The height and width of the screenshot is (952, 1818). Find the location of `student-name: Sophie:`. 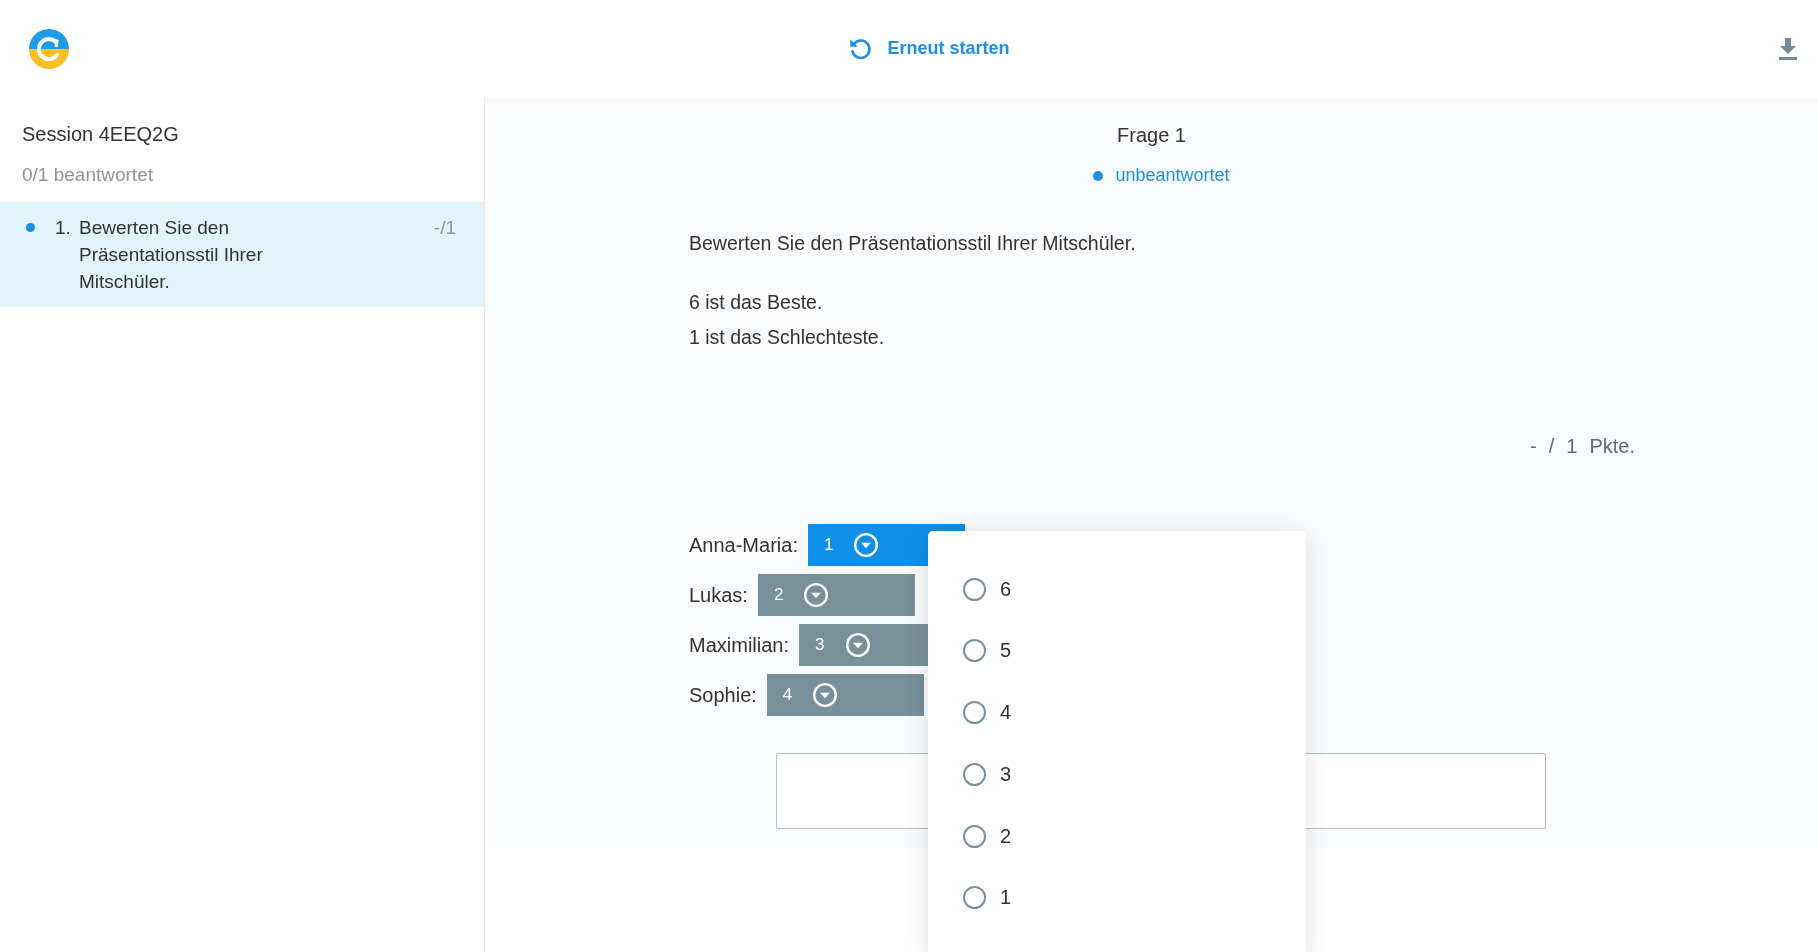

student-name: Sophie: is located at coordinates (723, 695).